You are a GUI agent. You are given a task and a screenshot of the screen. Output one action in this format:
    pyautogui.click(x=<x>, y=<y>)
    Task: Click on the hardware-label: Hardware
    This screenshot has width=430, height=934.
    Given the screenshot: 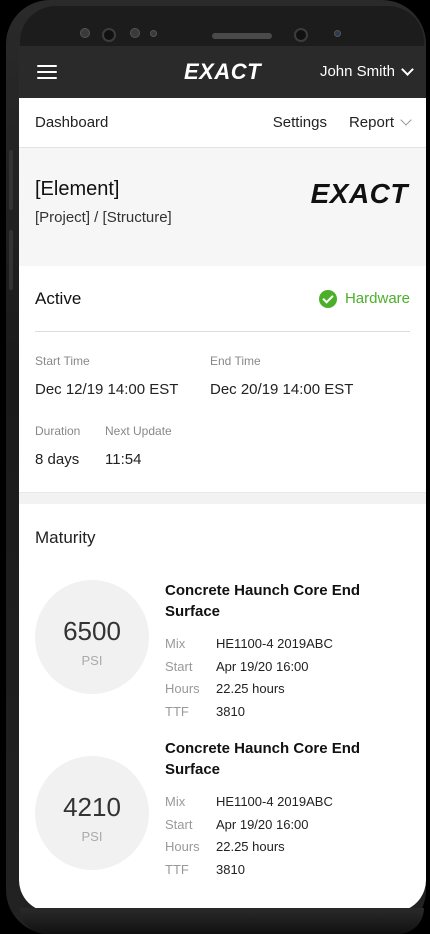 What is the action you would take?
    pyautogui.click(x=377, y=298)
    